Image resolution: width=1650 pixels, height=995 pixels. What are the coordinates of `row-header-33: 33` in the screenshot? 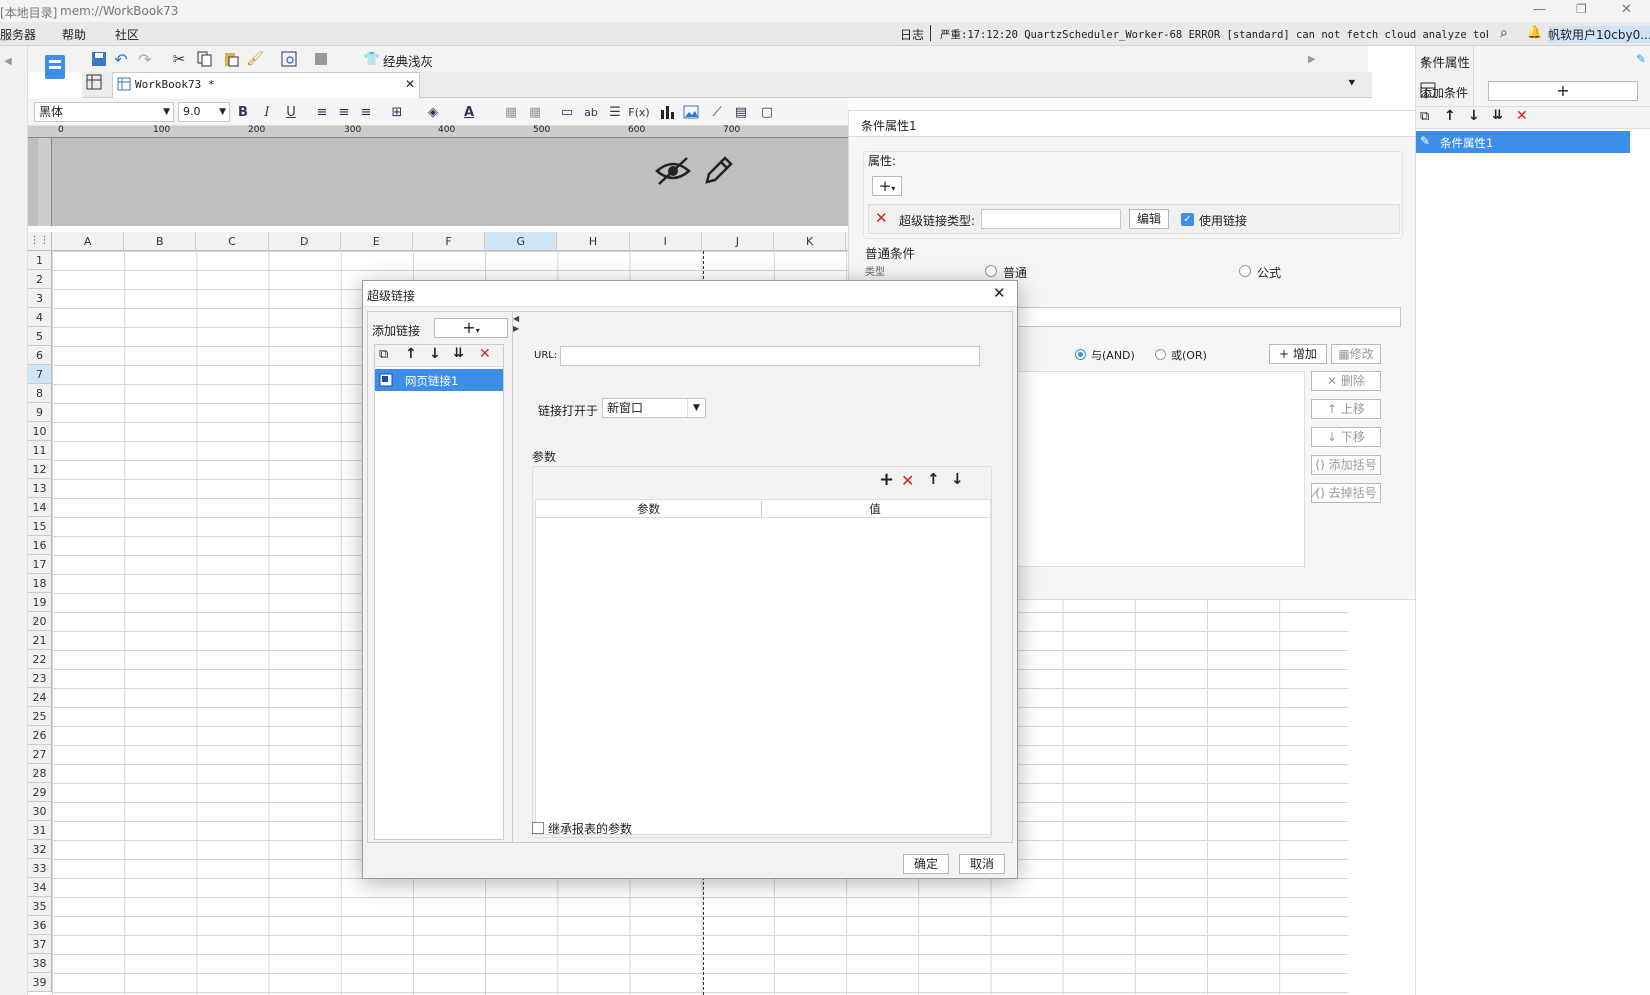 It's located at (40, 868).